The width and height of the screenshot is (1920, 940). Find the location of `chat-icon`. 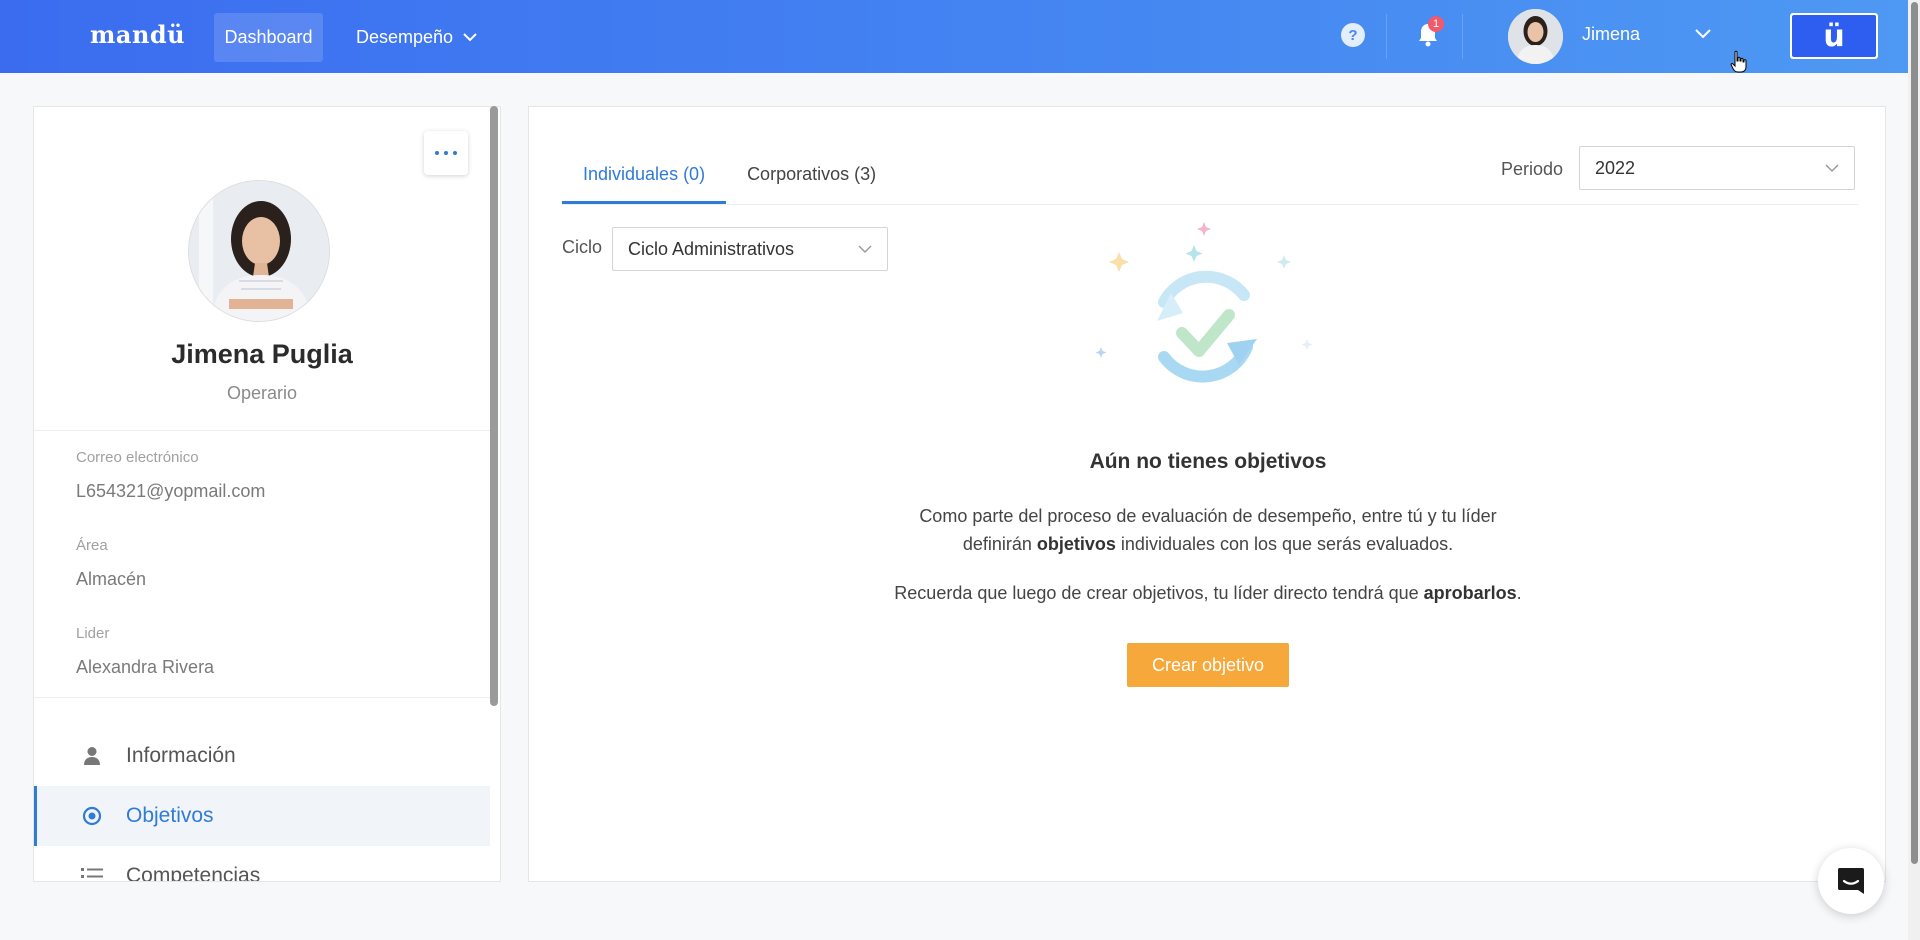

chat-icon is located at coordinates (1851, 881).